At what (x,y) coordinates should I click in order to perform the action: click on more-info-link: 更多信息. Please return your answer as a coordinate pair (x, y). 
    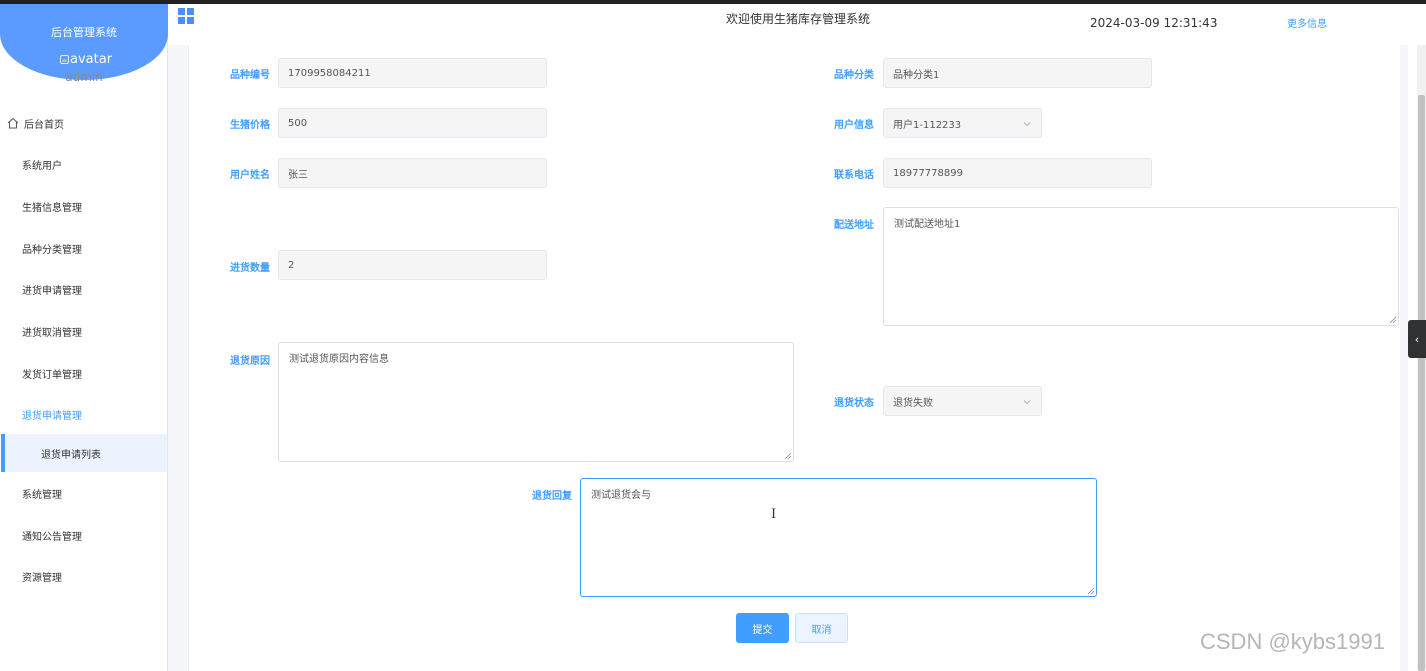
    Looking at the image, I should click on (1307, 22).